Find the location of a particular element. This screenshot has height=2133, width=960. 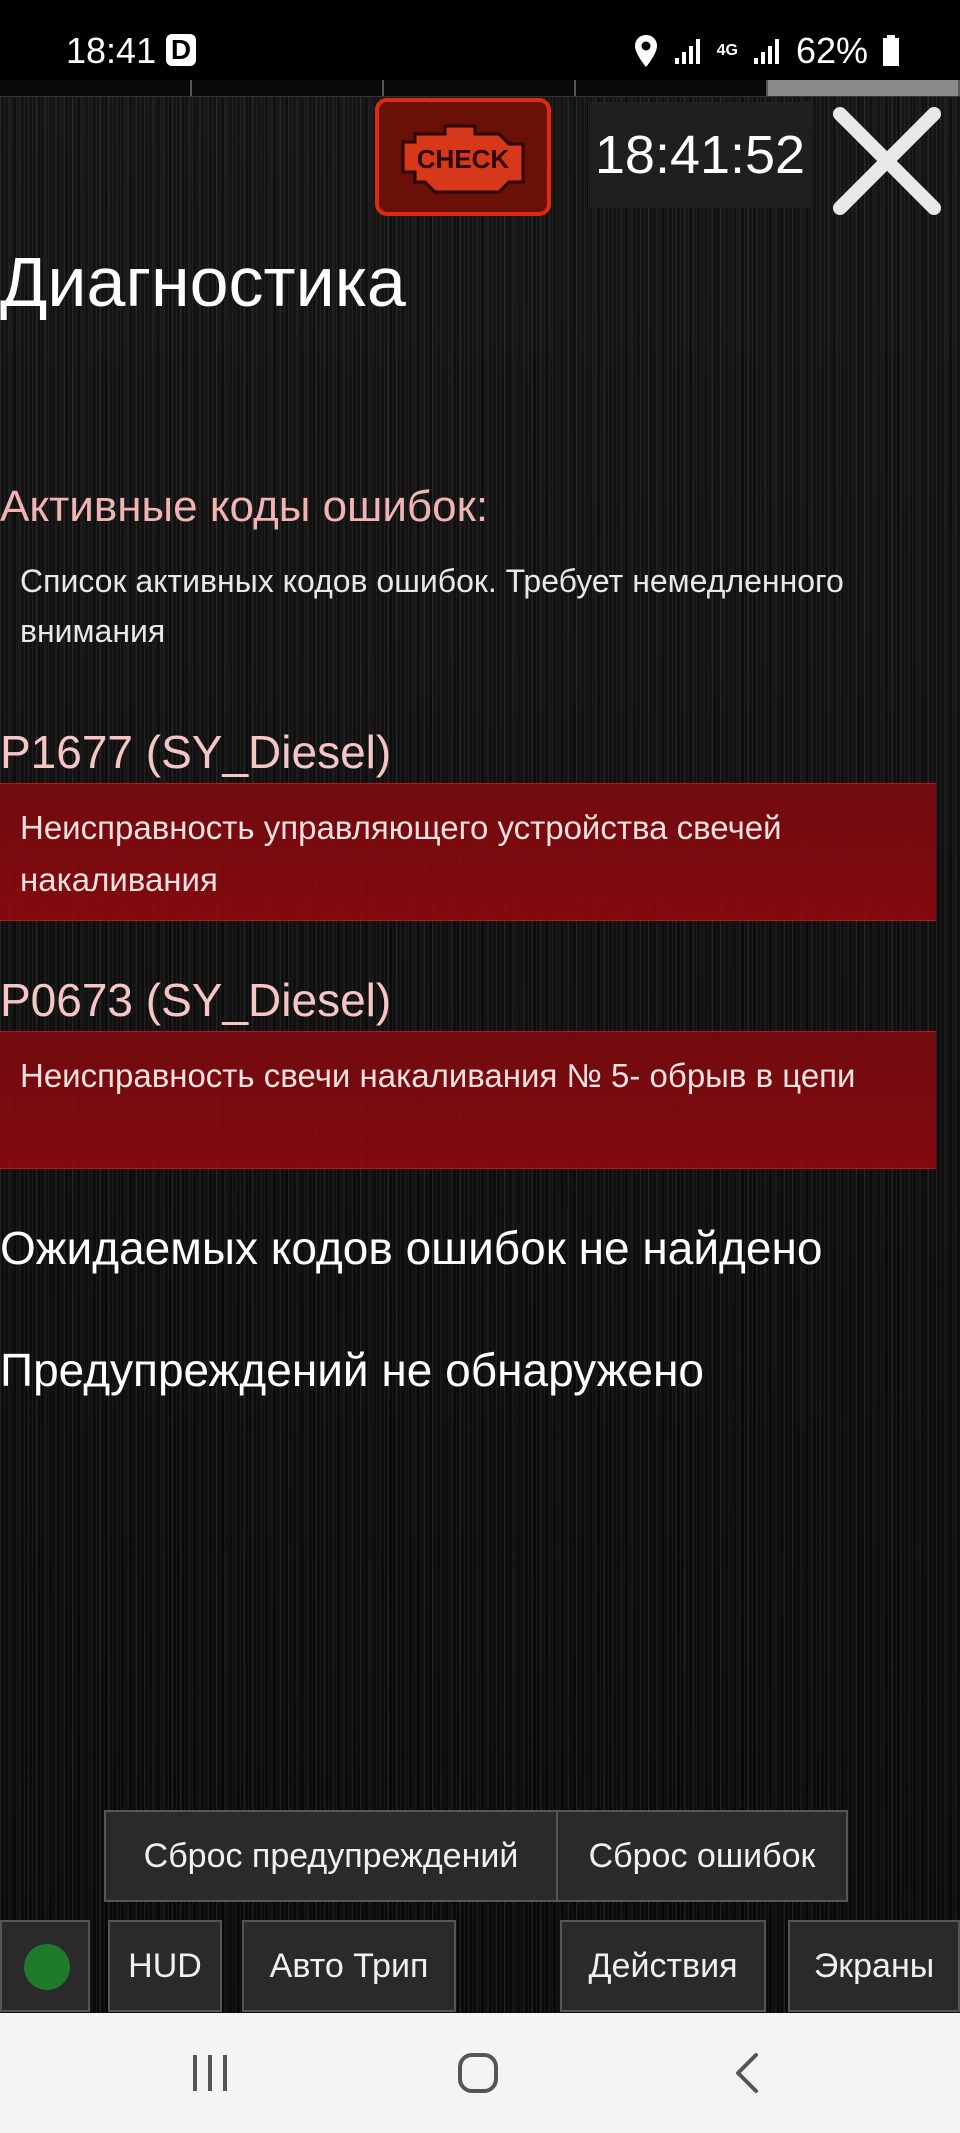

expected-codes-text: Ожидаемых кодов ошибок не найдено is located at coordinates (411, 1248).